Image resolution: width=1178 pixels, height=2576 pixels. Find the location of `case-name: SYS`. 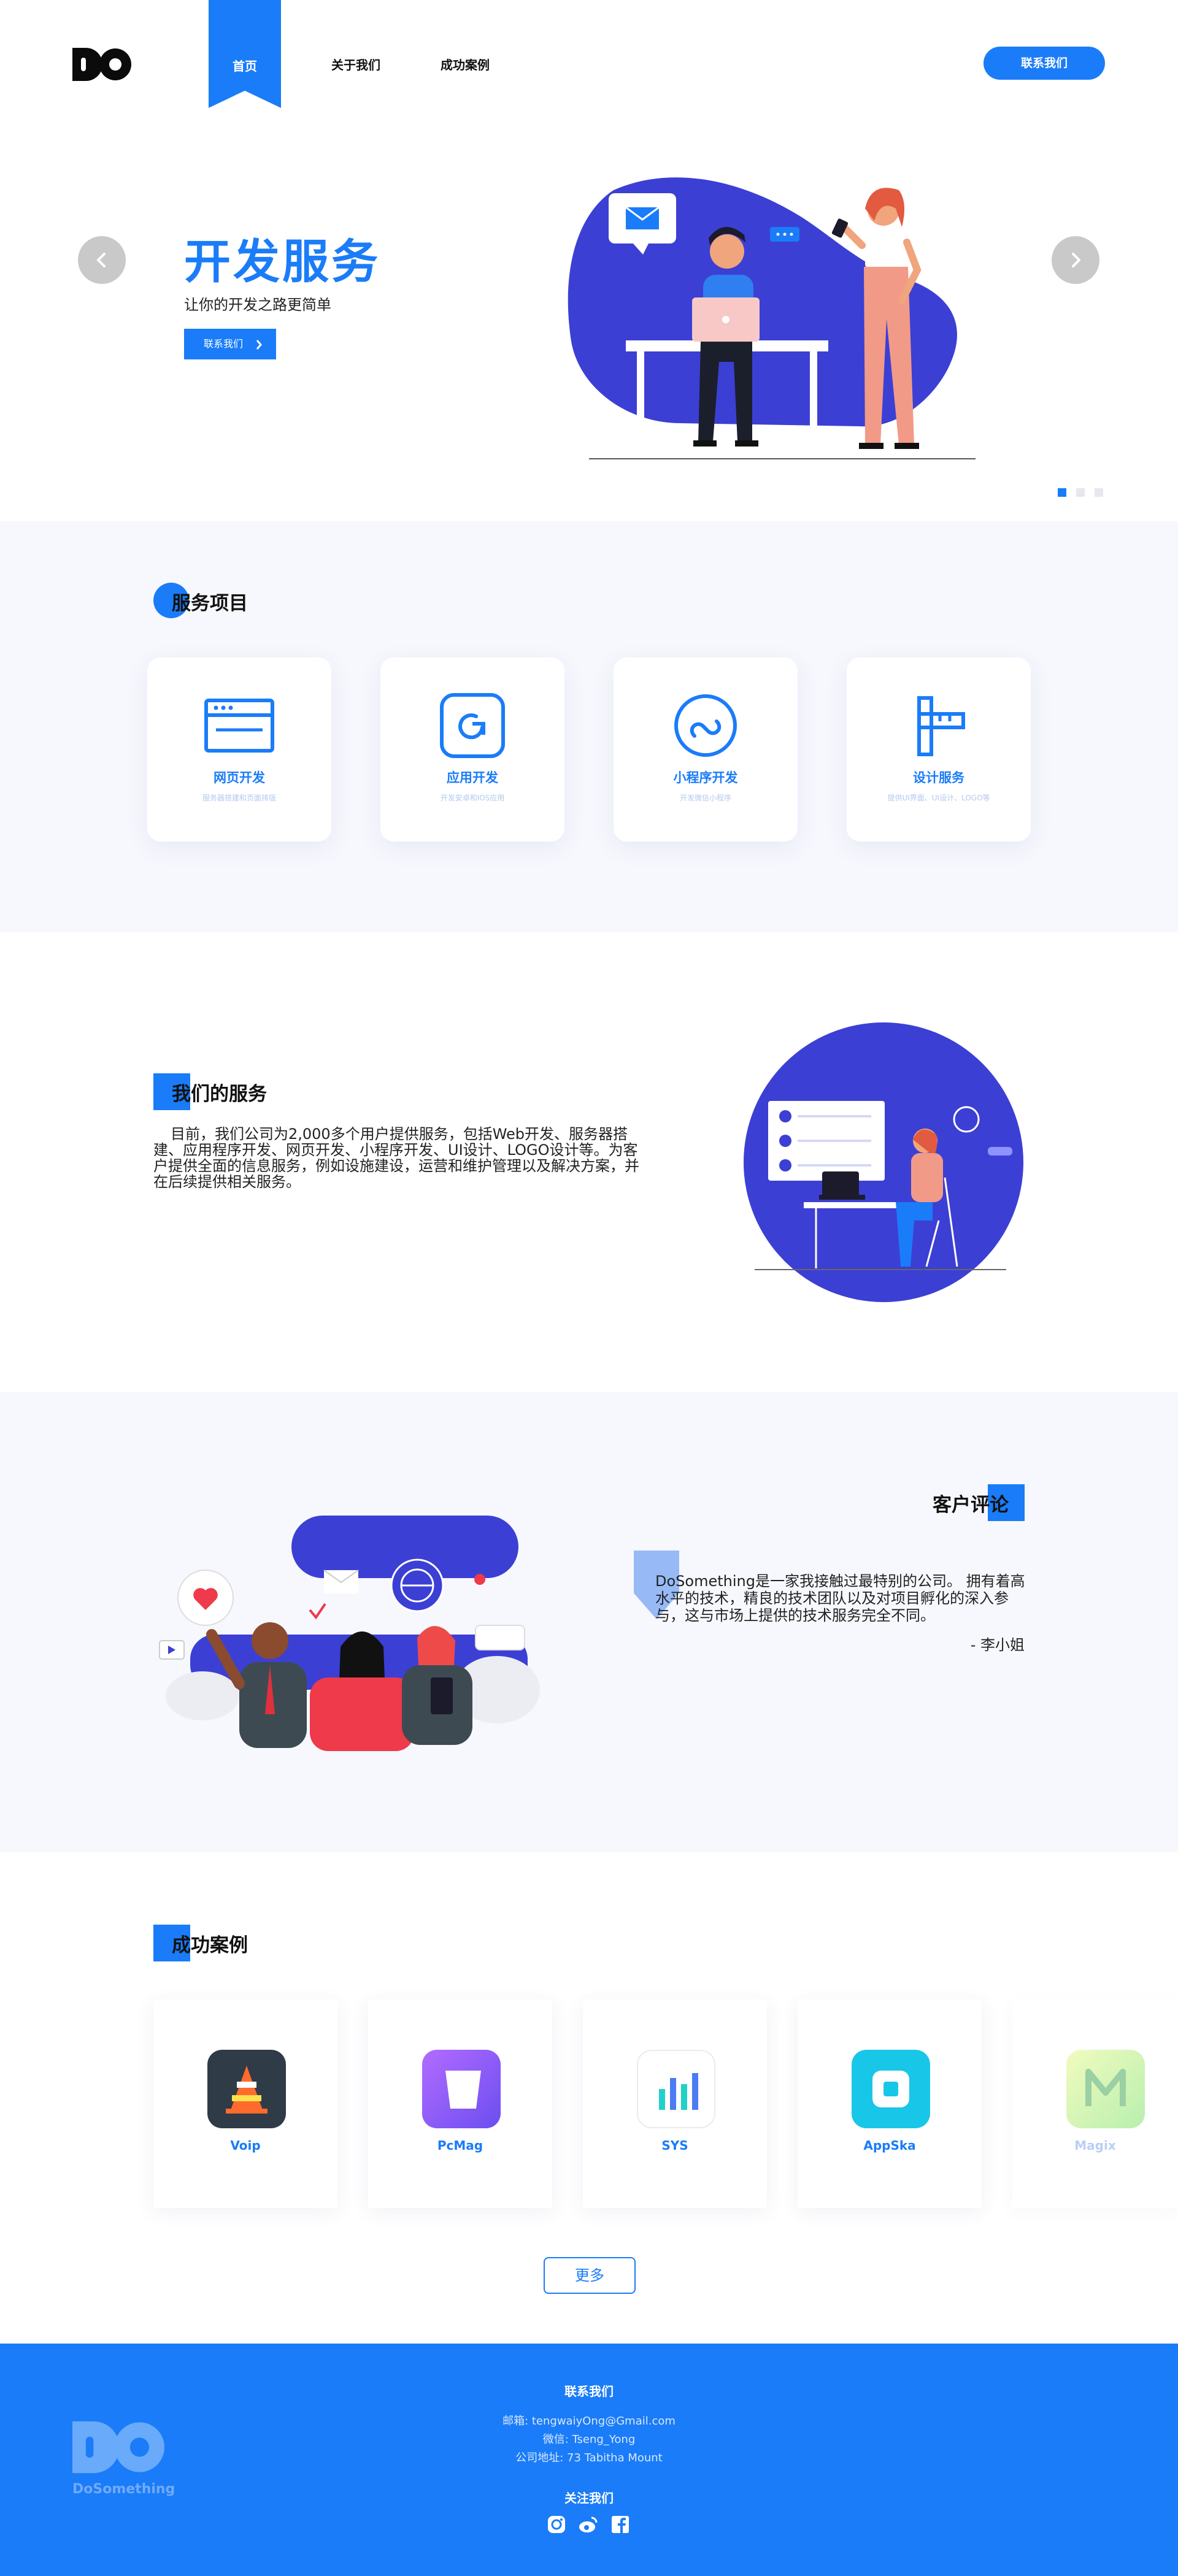

case-name: SYS is located at coordinates (675, 2145).